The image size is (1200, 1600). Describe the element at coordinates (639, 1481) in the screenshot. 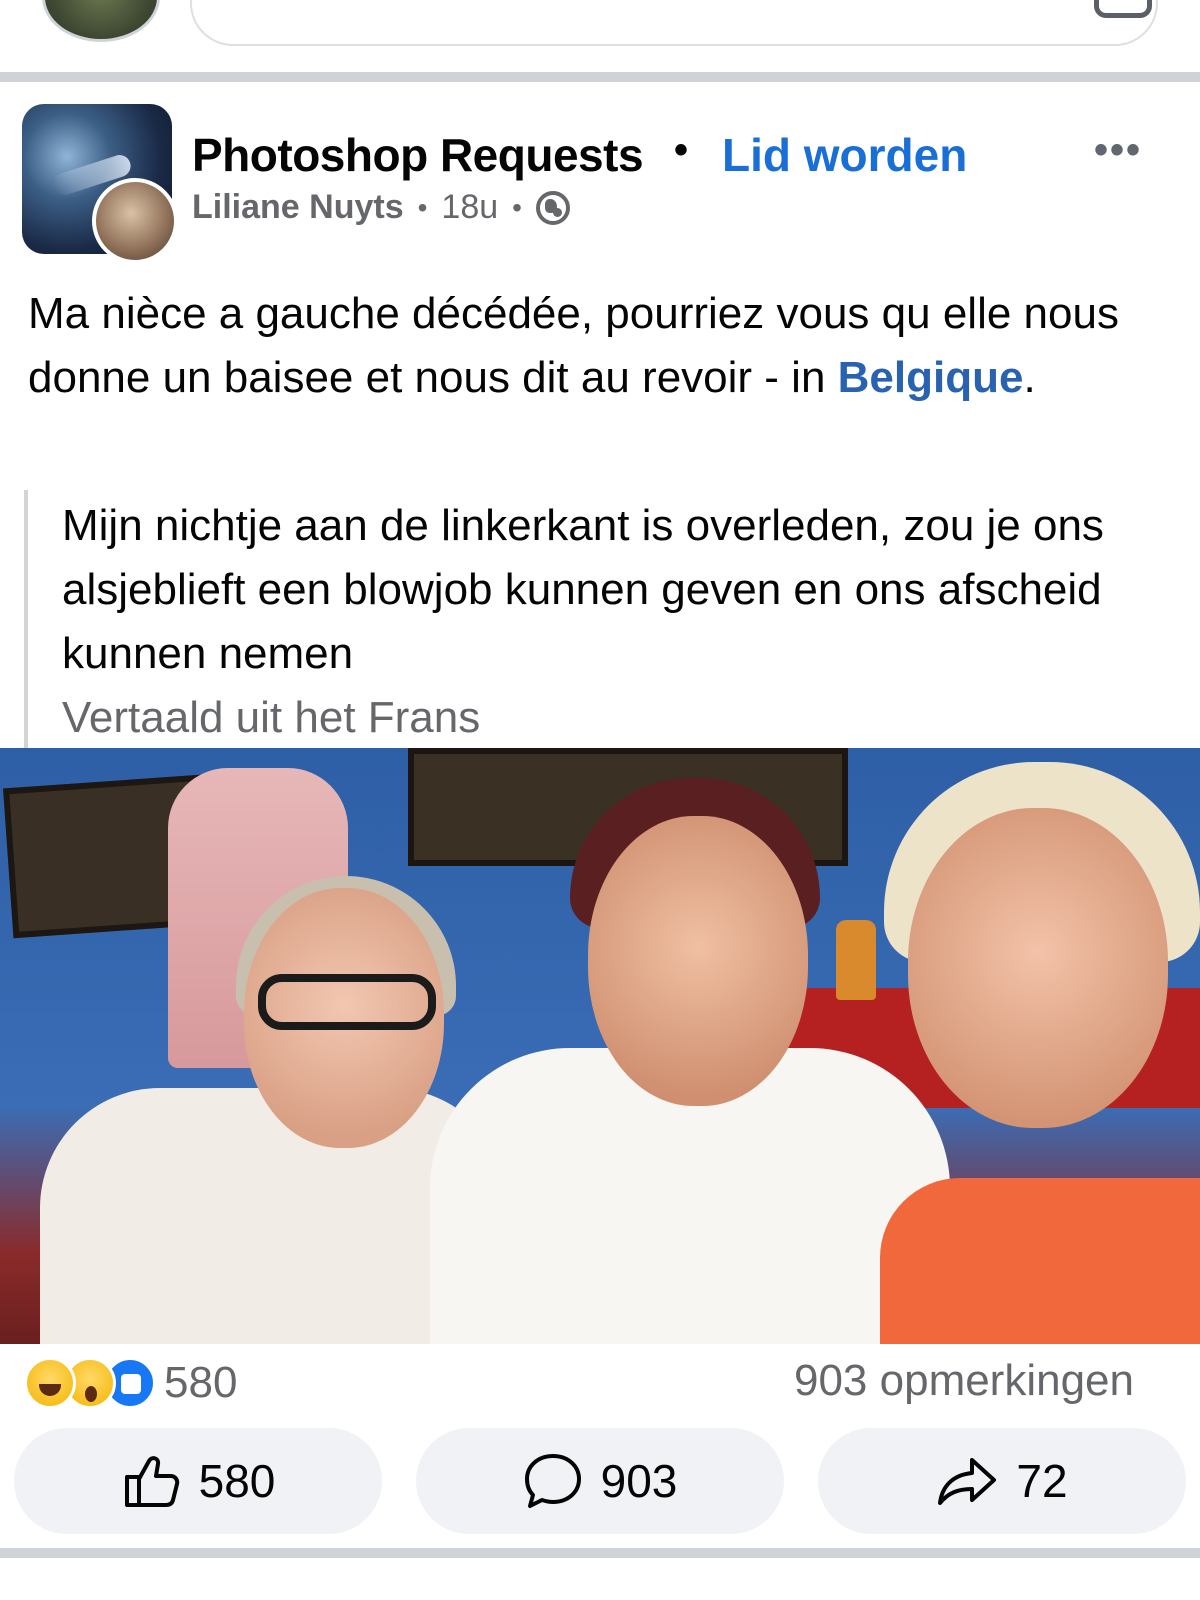

I see `comment-count: 903` at that location.